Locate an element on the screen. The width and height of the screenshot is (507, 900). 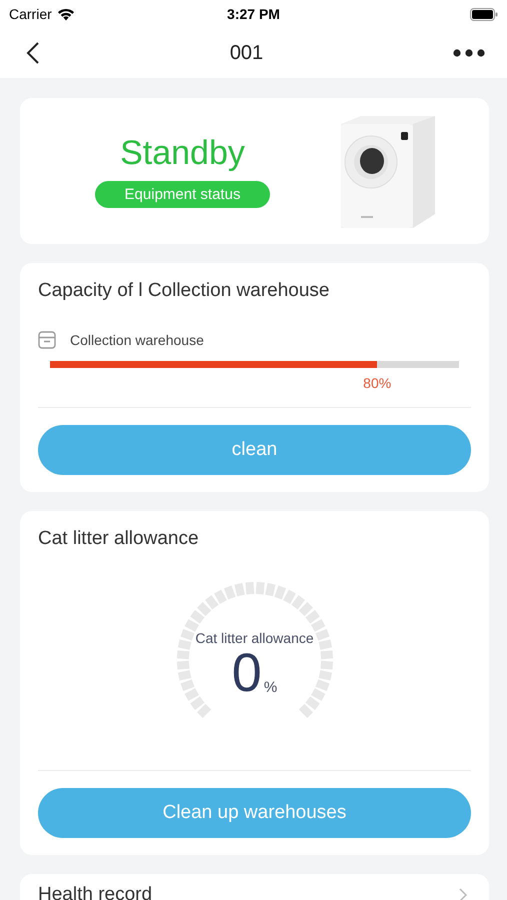
gauge-label: Cat litter allowance is located at coordinates (254, 638).